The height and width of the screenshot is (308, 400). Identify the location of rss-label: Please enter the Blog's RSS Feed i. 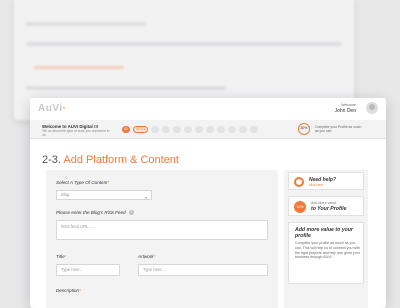
(95, 213).